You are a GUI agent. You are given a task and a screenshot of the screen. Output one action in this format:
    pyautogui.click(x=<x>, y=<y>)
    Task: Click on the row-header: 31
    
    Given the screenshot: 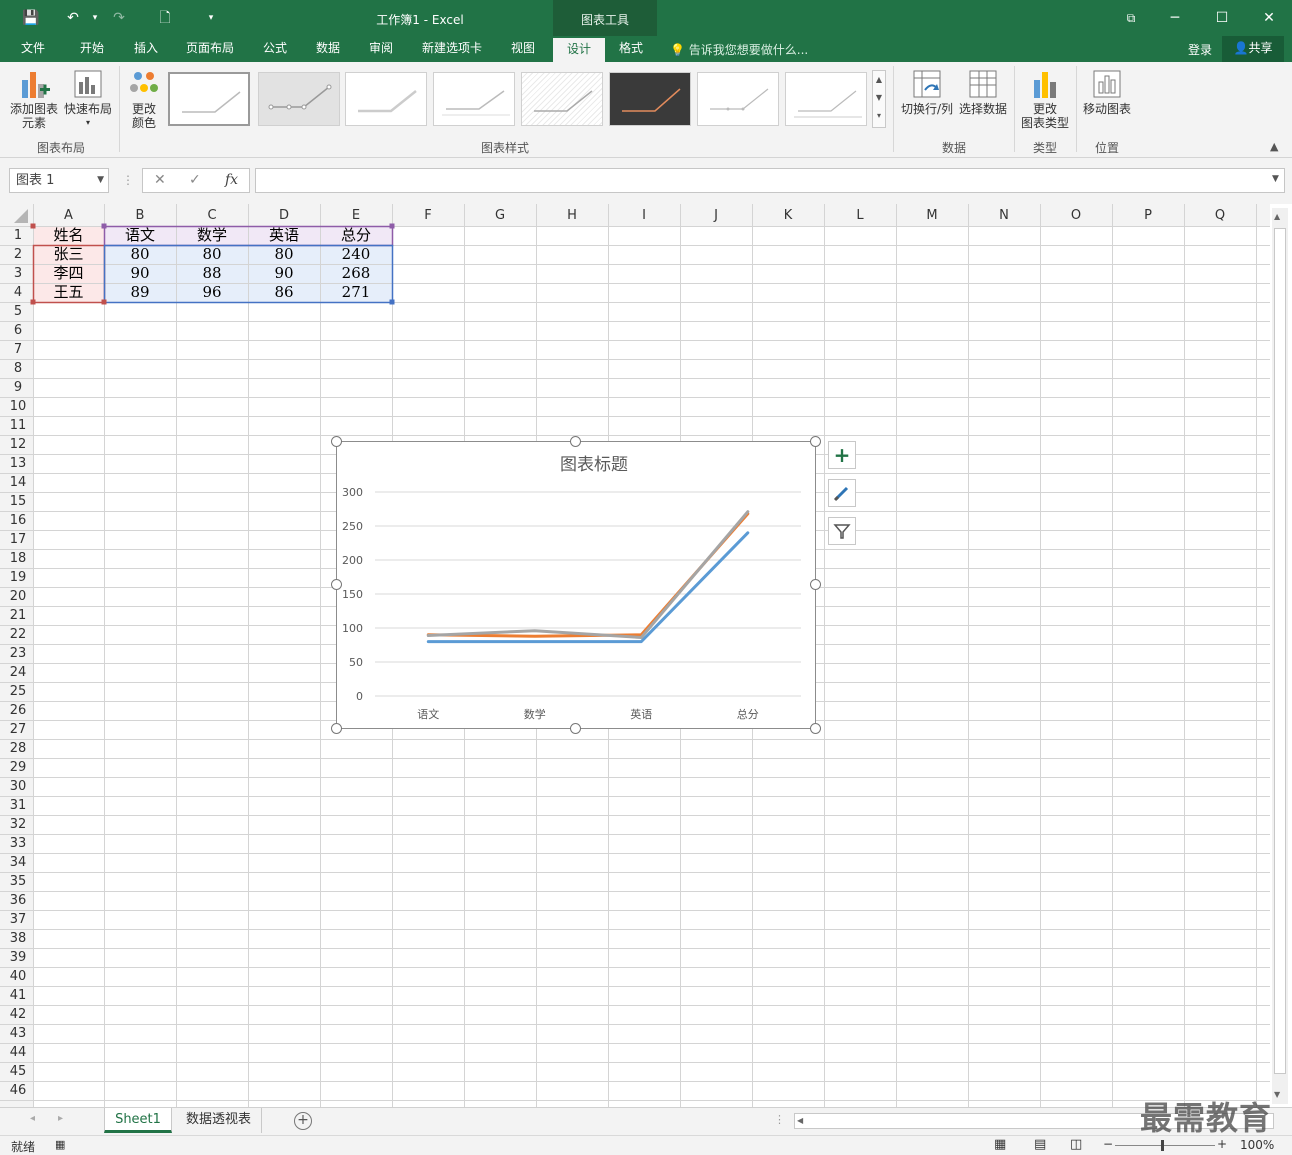 What is the action you would take?
    pyautogui.click(x=18, y=805)
    